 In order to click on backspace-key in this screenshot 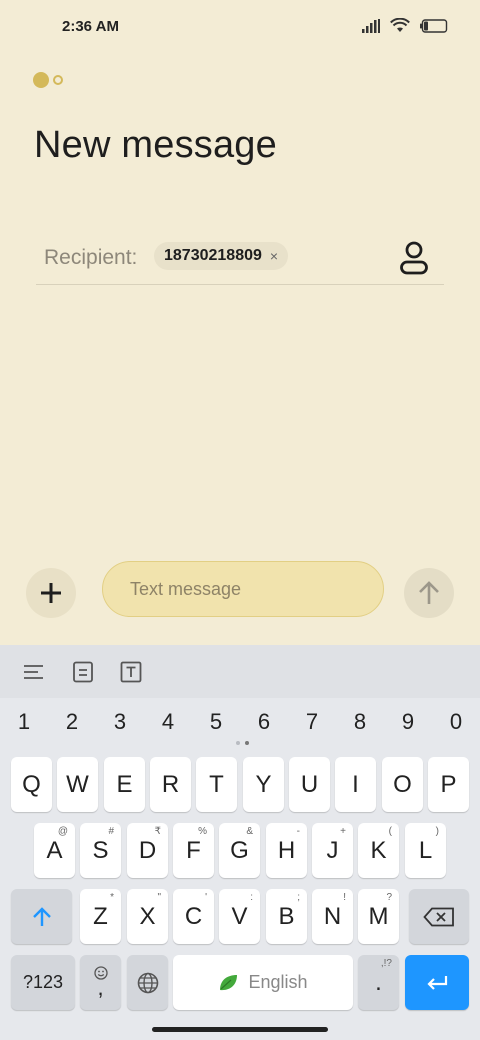, I will do `click(439, 916)`.